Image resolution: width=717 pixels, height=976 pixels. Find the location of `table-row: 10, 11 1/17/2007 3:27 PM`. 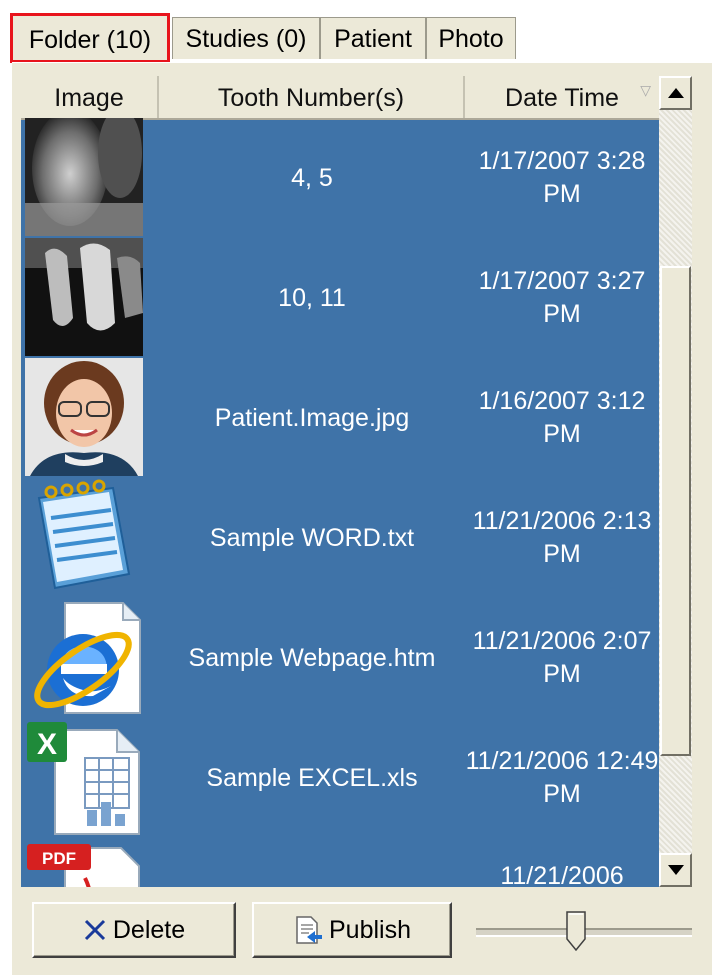

table-row: 10, 11 1/17/2007 3:27 PM is located at coordinates (340, 298).